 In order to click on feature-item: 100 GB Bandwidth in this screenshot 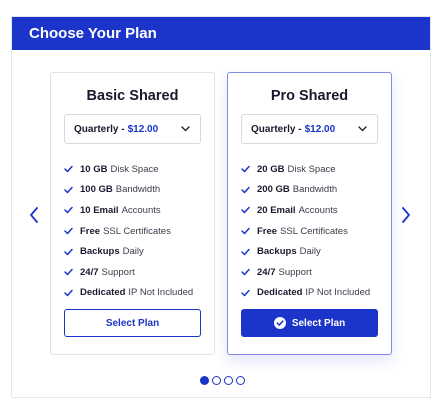, I will do `click(128, 190)`.